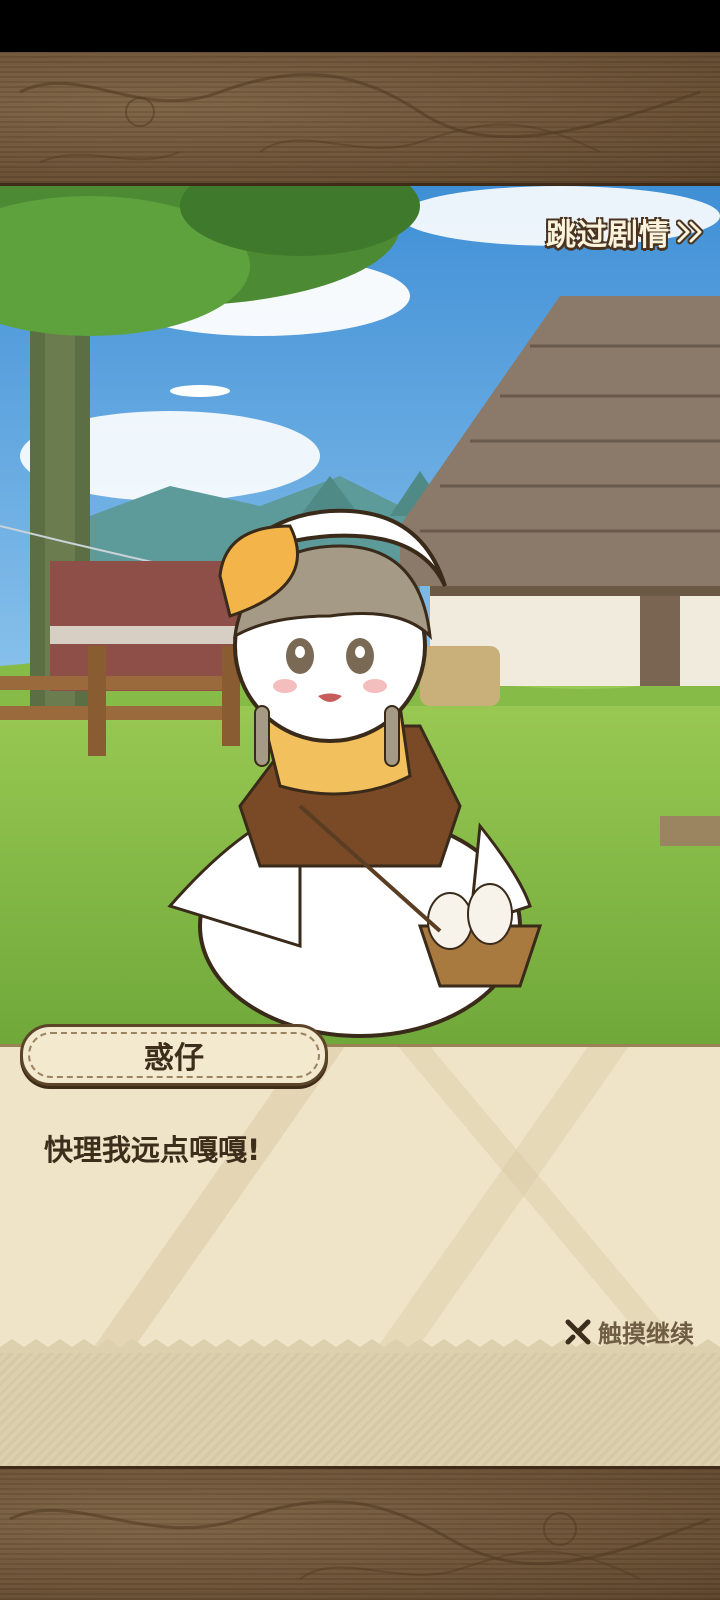  What do you see at coordinates (646, 1334) in the screenshot?
I see `tap-to-continue-label: 触摸继续` at bounding box center [646, 1334].